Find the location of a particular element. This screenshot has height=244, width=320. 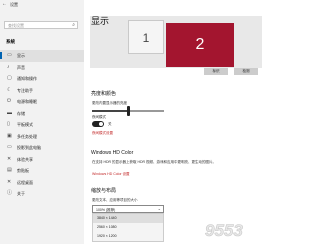

night-light-toggle is located at coordinates (98, 124).